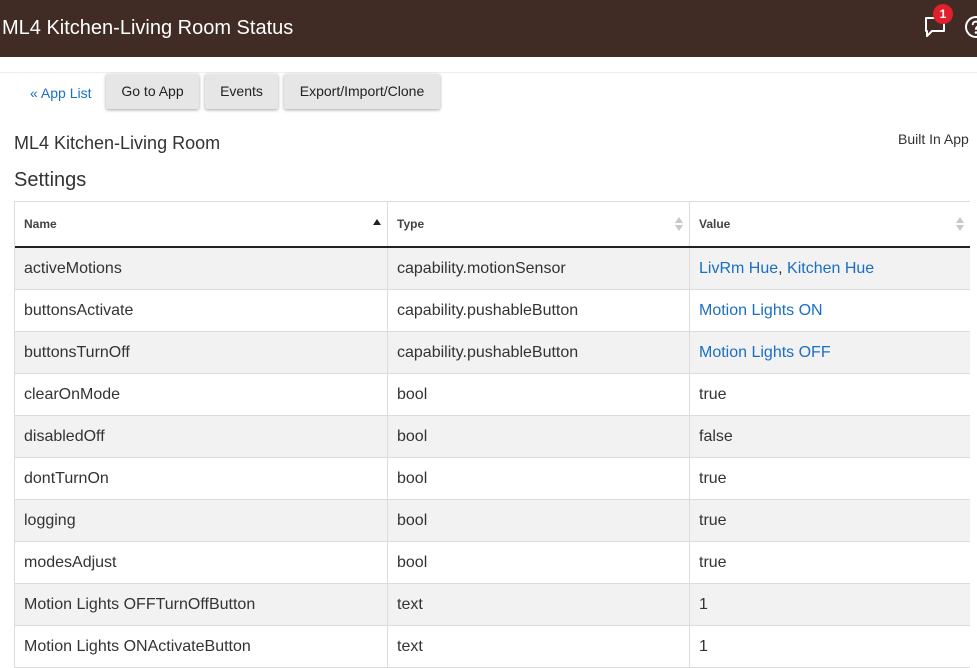 The width and height of the screenshot is (977, 668). I want to click on column-header-label: Value, so click(715, 224).